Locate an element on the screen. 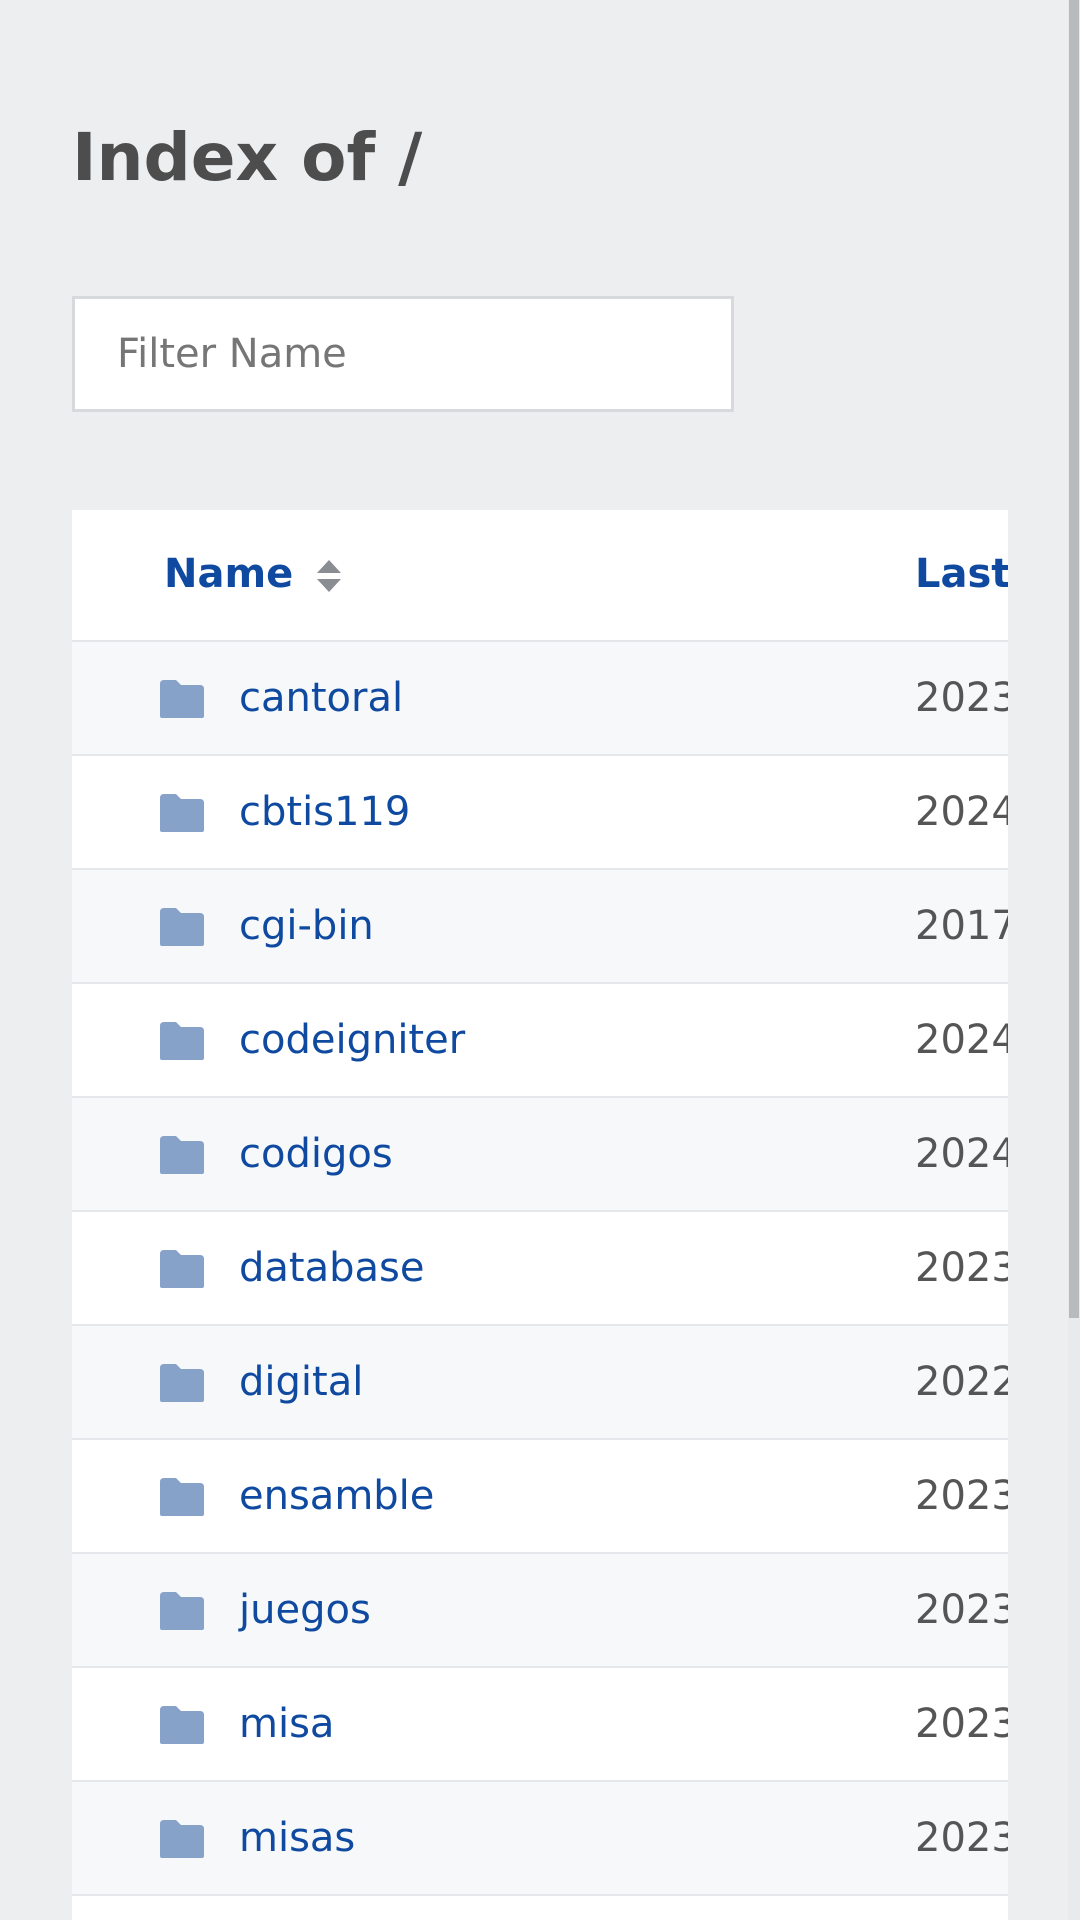 Image resolution: width=1080 pixels, height=1920 pixels. table-row: misa 2023 is located at coordinates (540, 1725).